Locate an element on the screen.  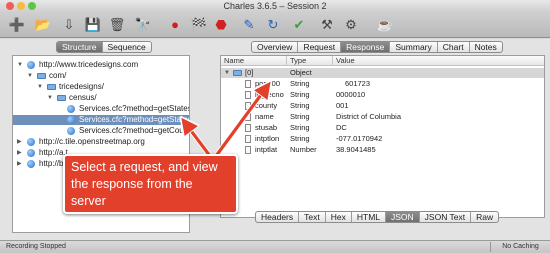
tree-item: ▼ com/ is located at coordinates (101, 76).